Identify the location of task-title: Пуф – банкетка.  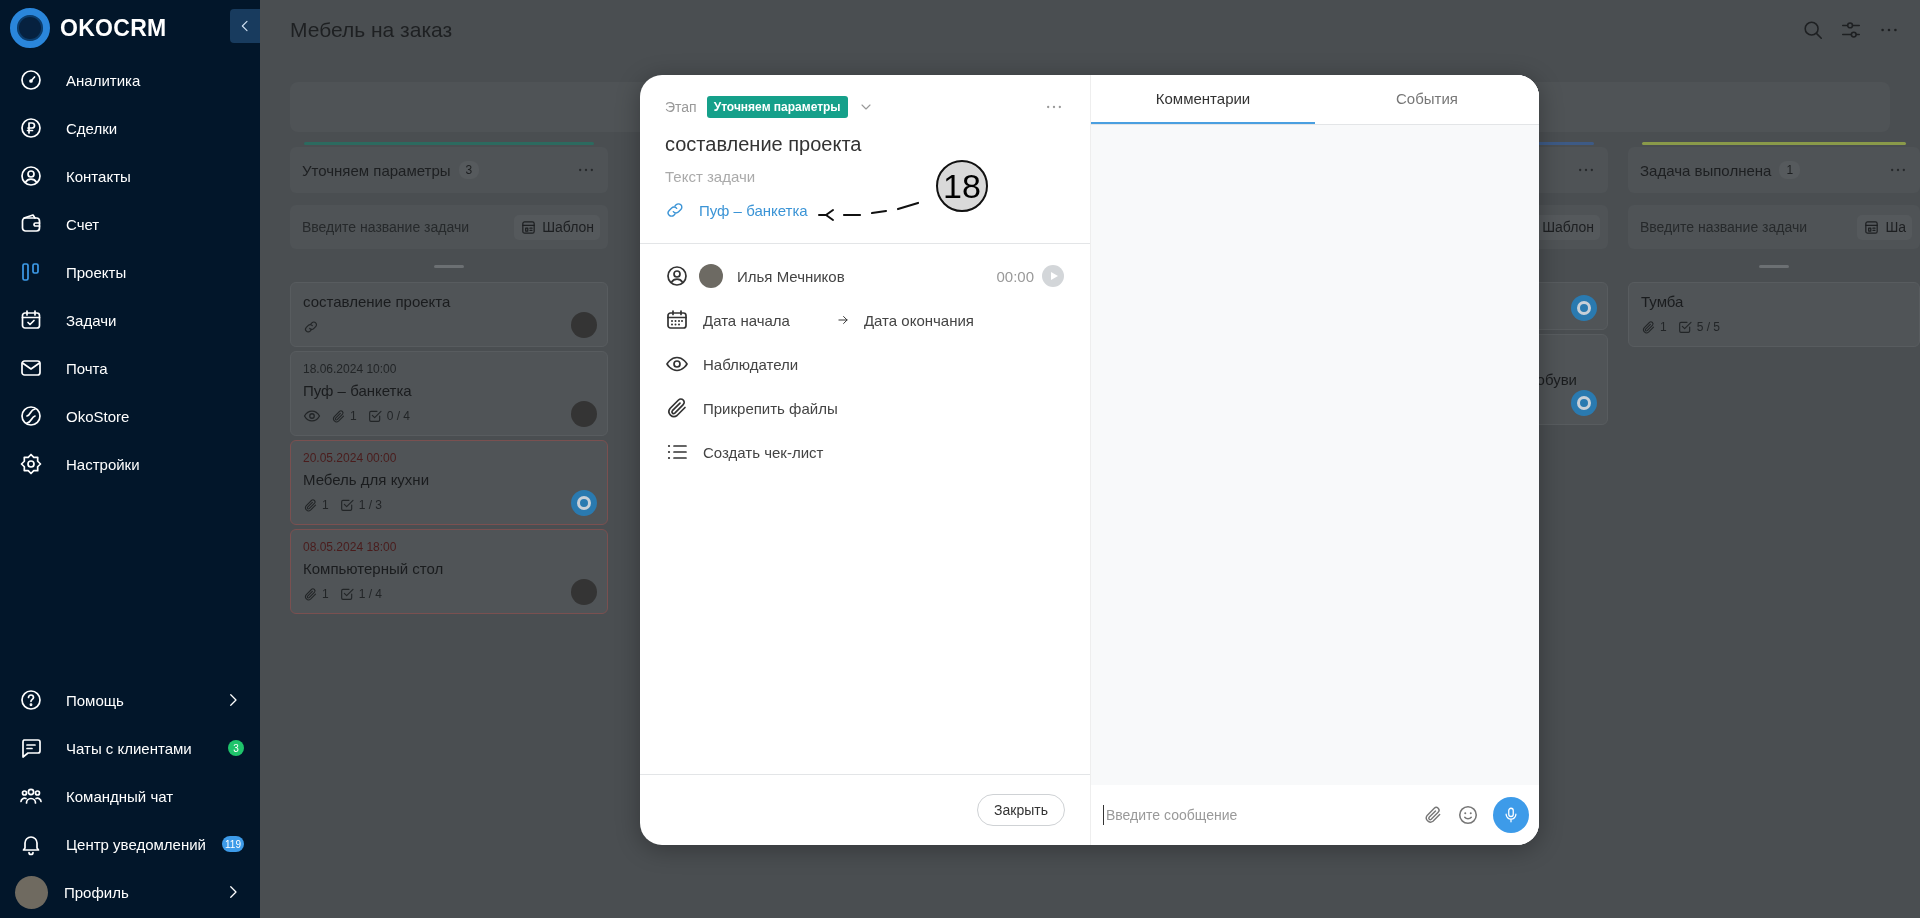
(358, 390).